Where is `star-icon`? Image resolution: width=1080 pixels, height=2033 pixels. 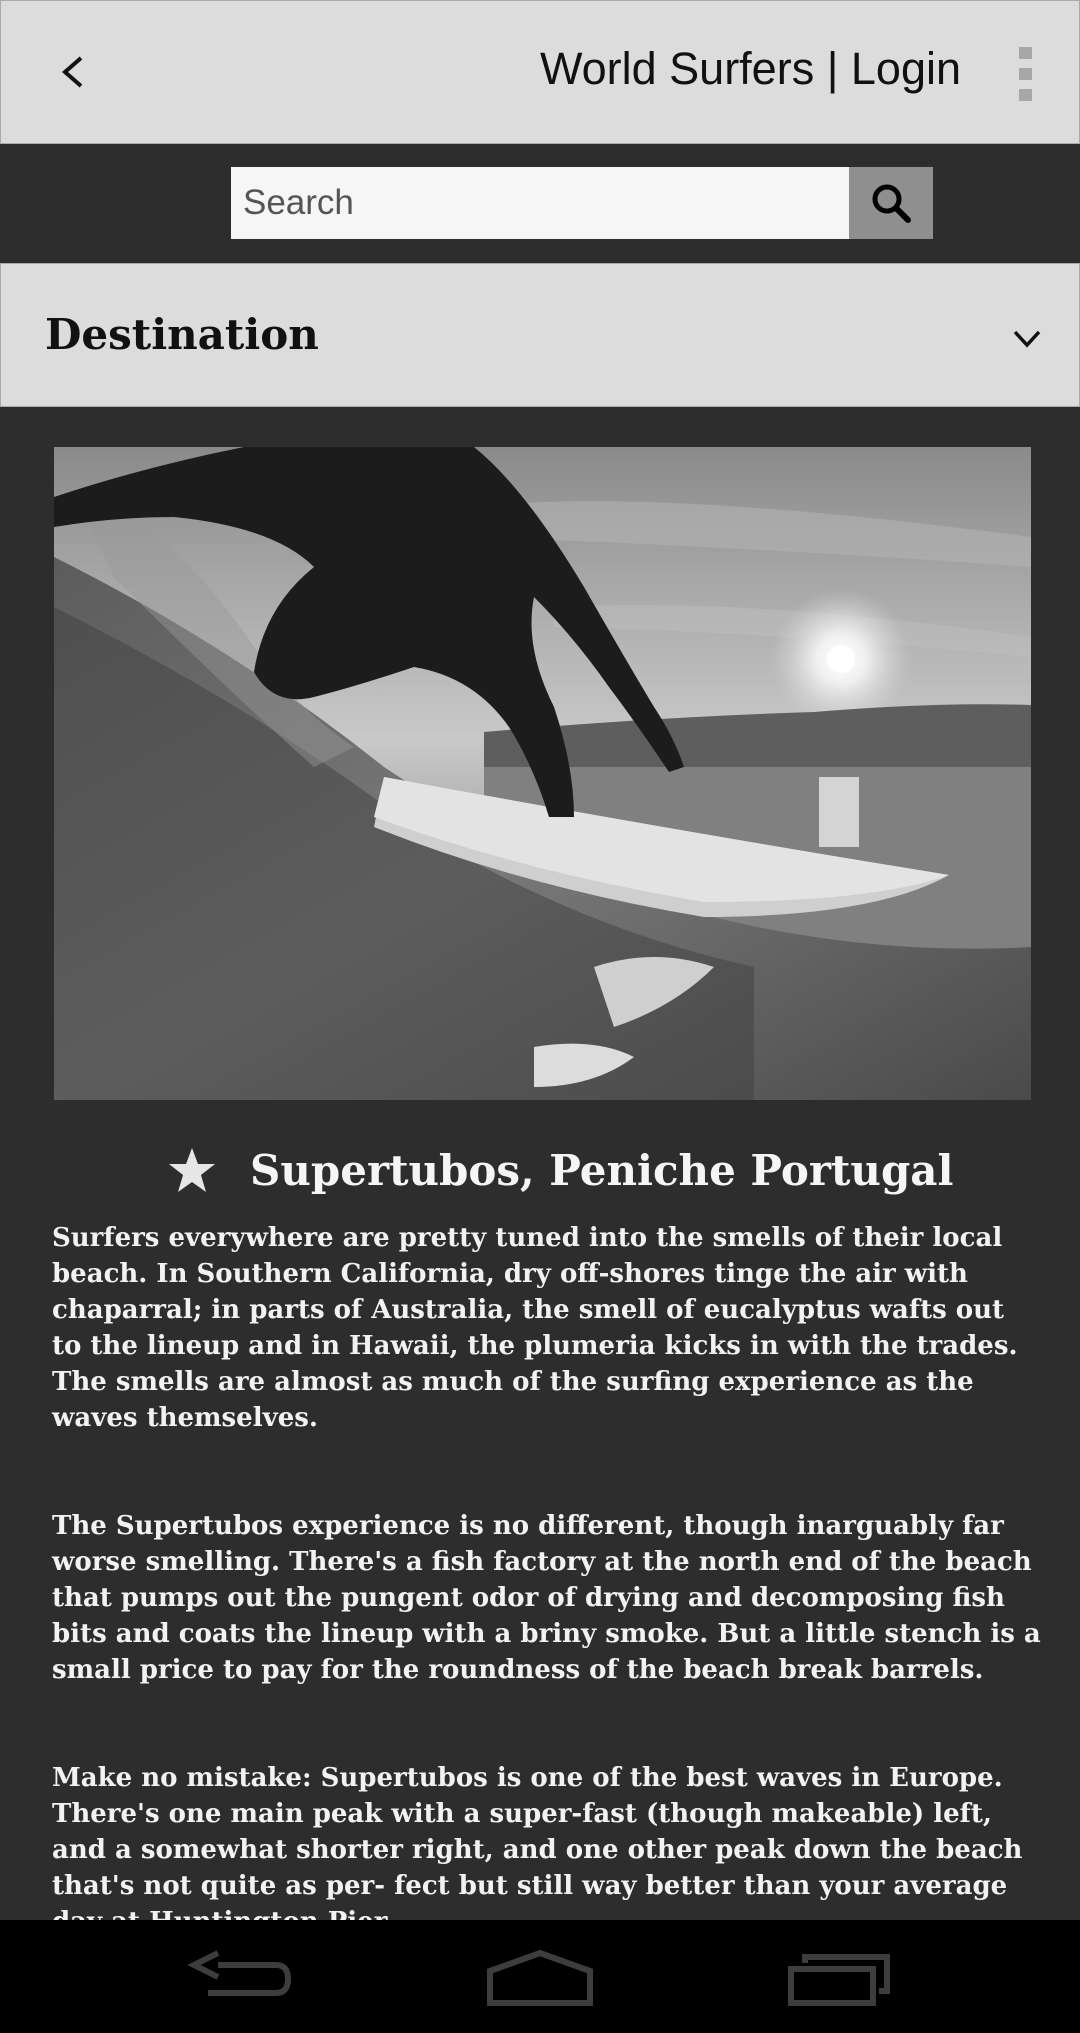
star-icon is located at coordinates (192, 1170).